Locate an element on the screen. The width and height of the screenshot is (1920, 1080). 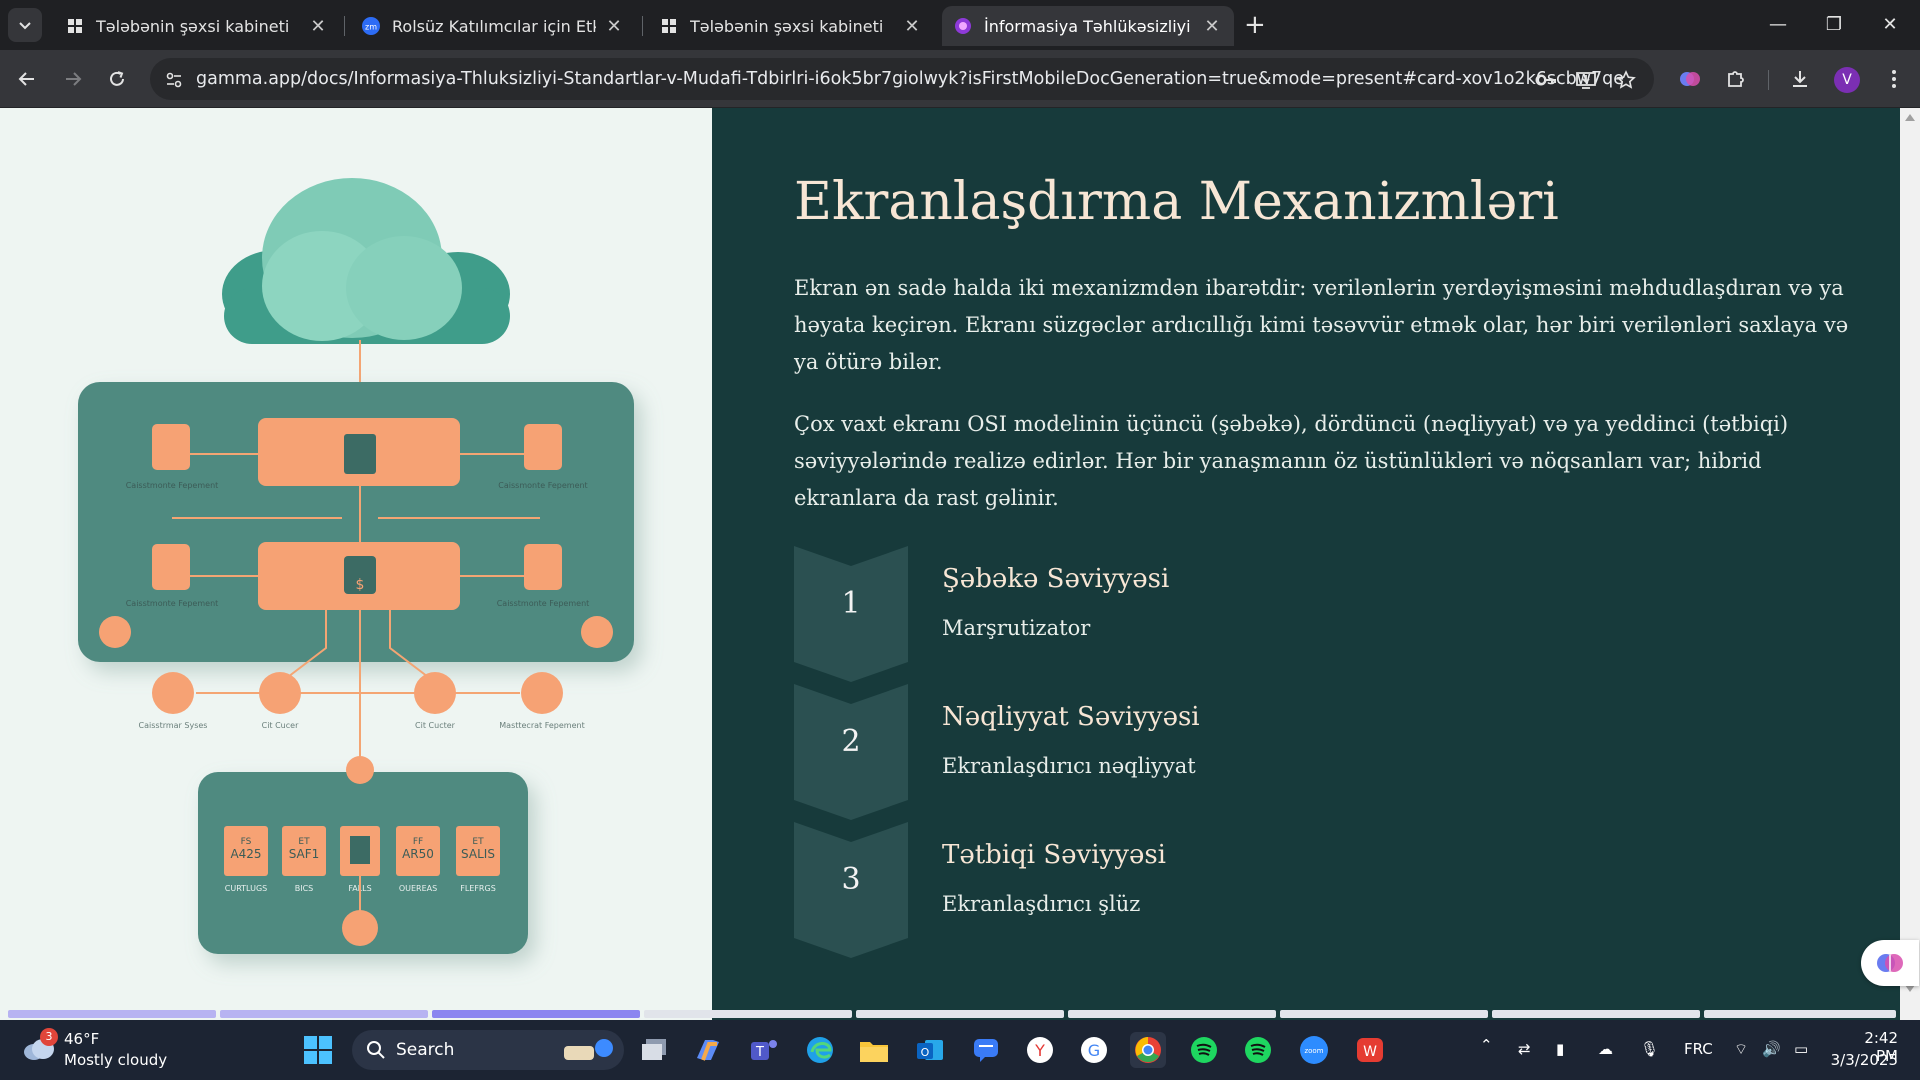
arrow-left-icon is located at coordinates (26, 79).